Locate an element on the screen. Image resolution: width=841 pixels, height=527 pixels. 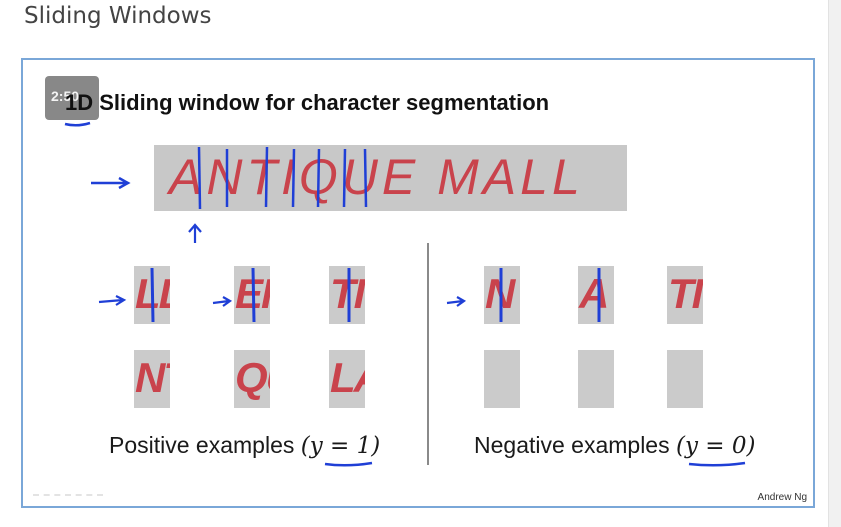
patch-fragment: LA is located at coordinates (347, 377).